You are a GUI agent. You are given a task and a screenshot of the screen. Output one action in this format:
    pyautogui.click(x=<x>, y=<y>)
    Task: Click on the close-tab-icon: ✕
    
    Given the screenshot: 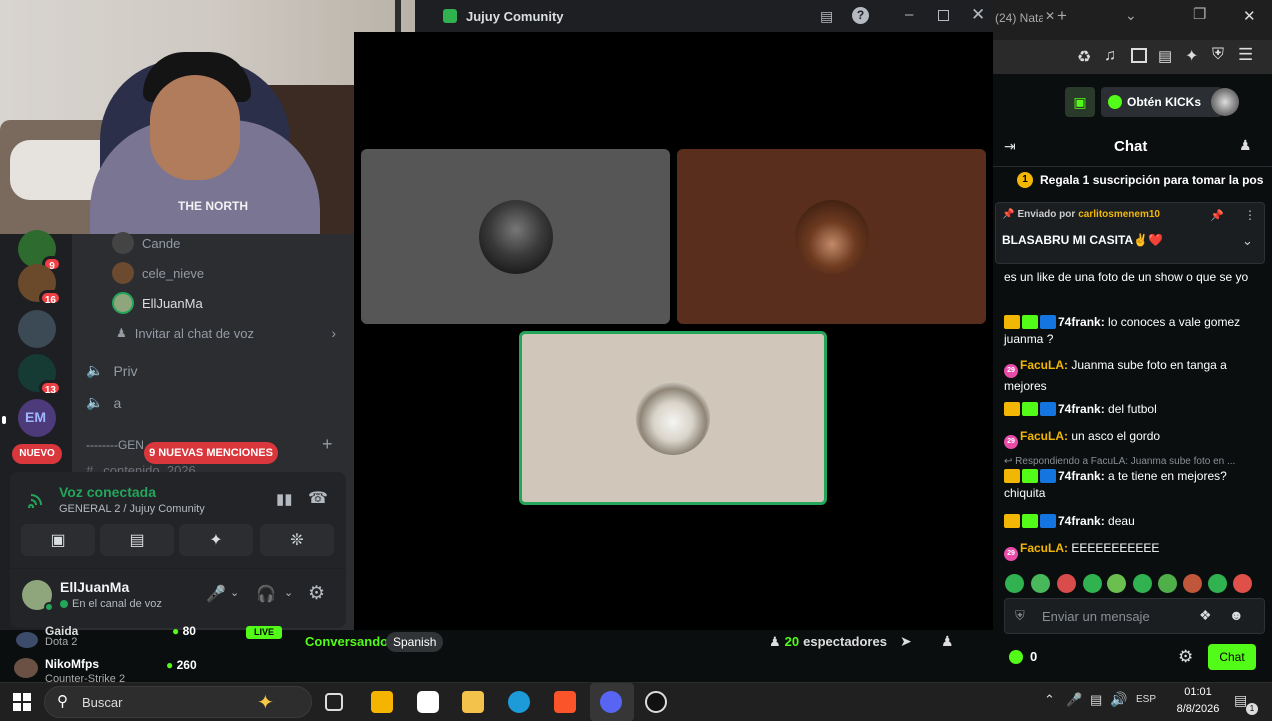 What is the action you would take?
    pyautogui.click(x=1050, y=16)
    